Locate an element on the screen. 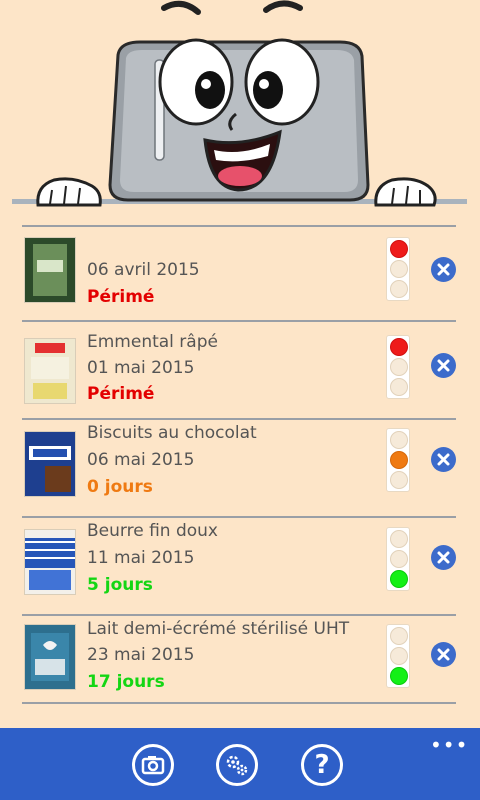  product-date: 06 avril 2015 is located at coordinates (143, 270).